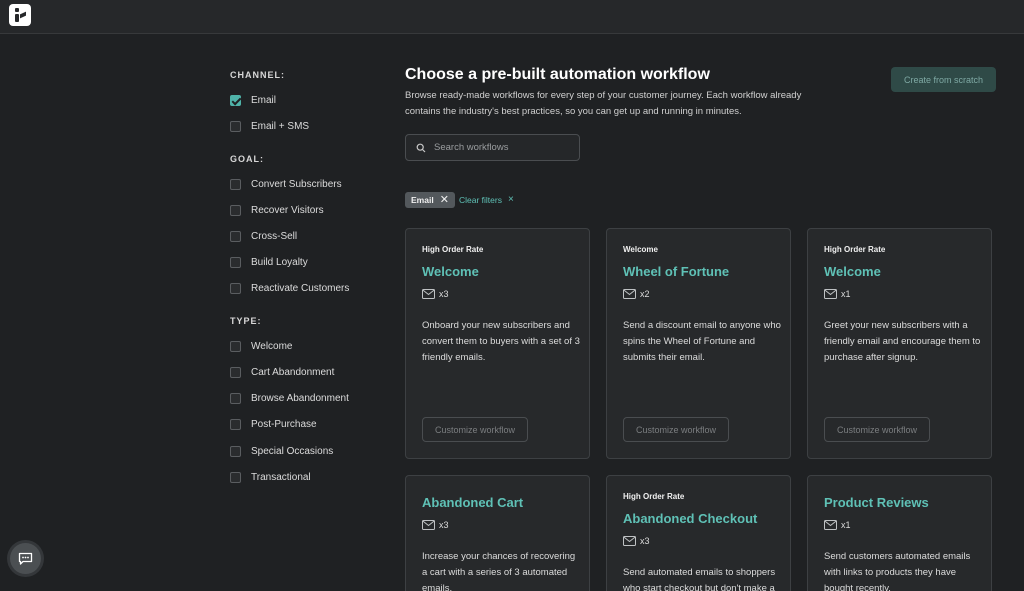 The image size is (1024, 591). What do you see at coordinates (444, 200) in the screenshot?
I see `remove-filter-icon: ✕` at bounding box center [444, 200].